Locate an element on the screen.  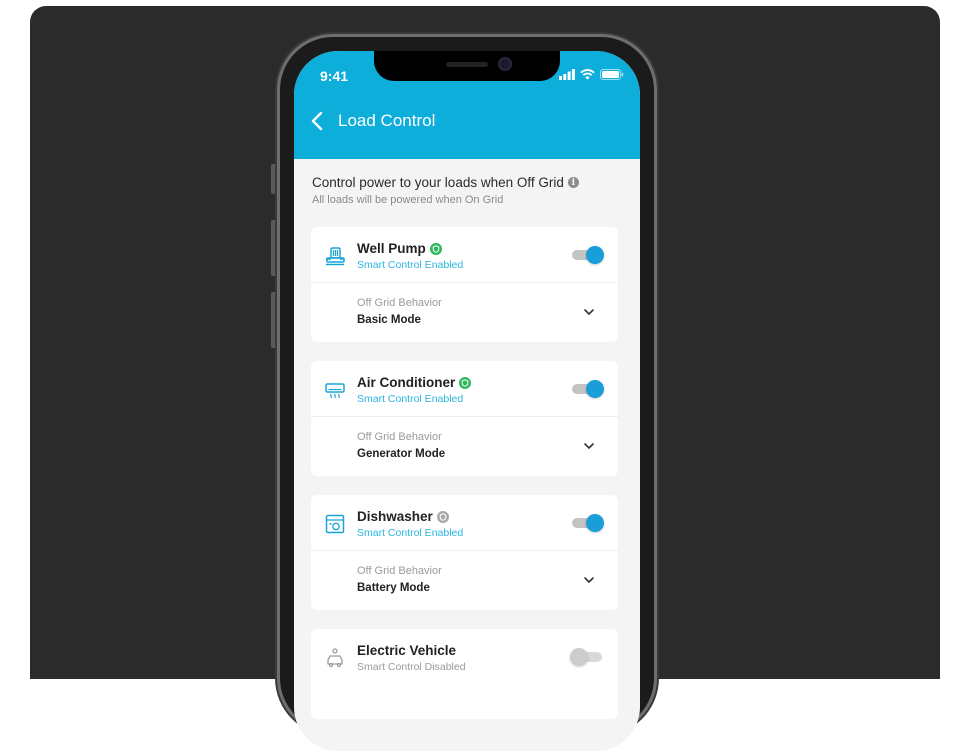
intro-subtitle: All loads will be powered when On Grid is located at coordinates (408, 200).